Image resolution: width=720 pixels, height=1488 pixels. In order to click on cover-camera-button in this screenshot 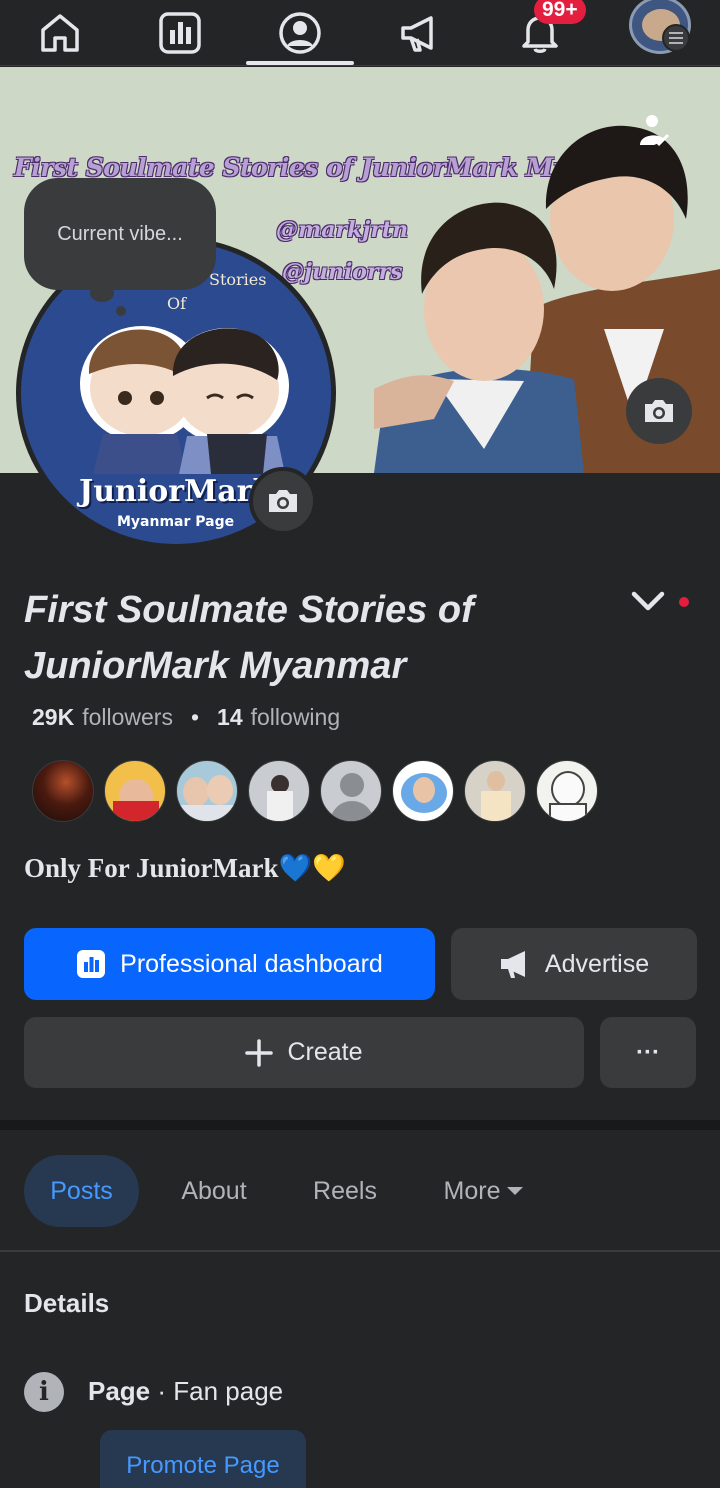, I will do `click(659, 411)`.